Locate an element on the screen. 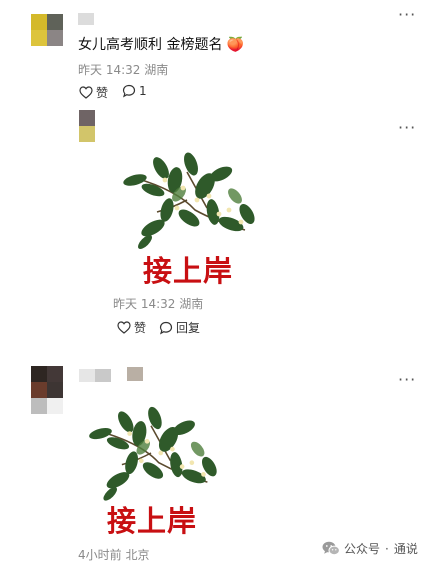  watermark-name: 公众号 is located at coordinates (362, 549).